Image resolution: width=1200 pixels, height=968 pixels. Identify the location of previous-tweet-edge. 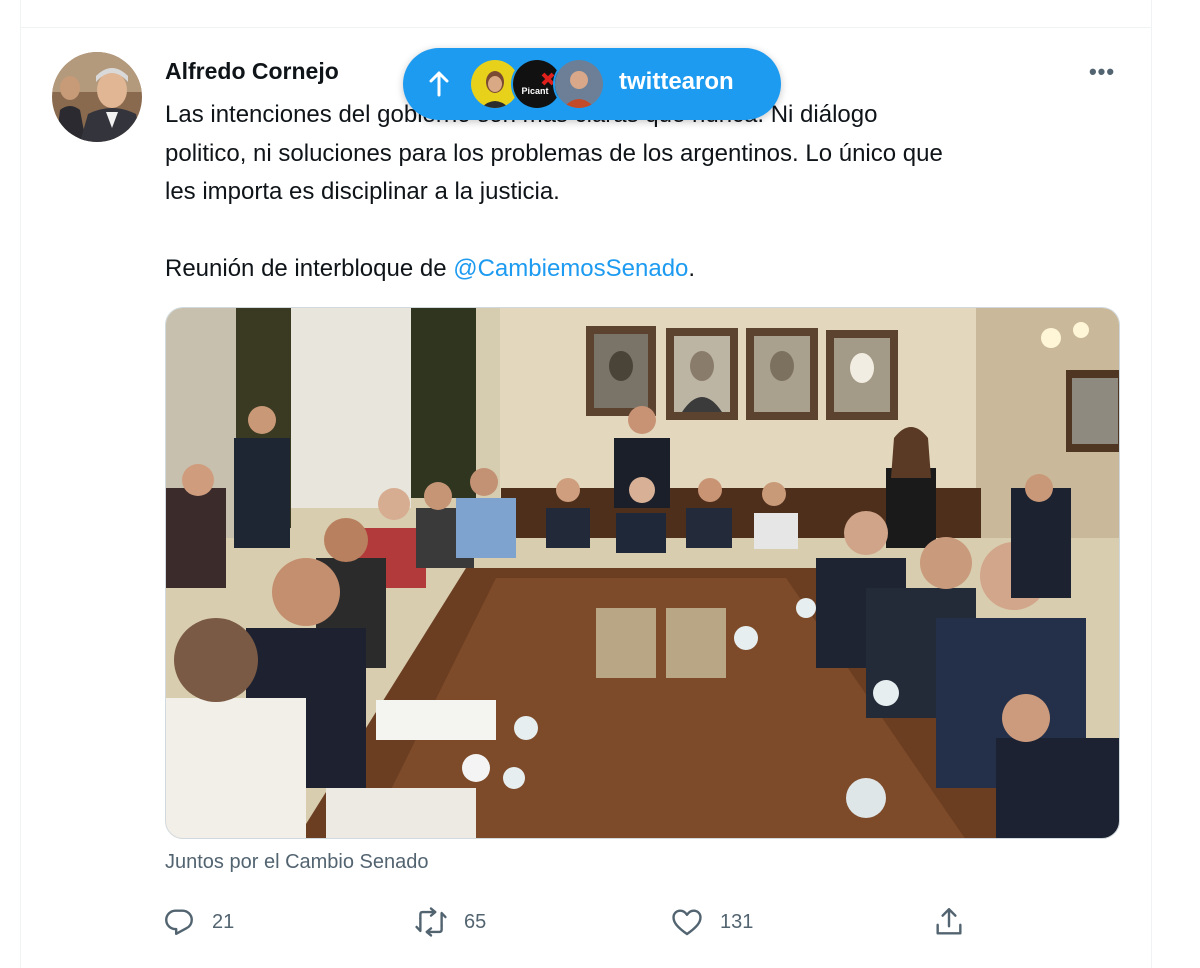
(586, 14).